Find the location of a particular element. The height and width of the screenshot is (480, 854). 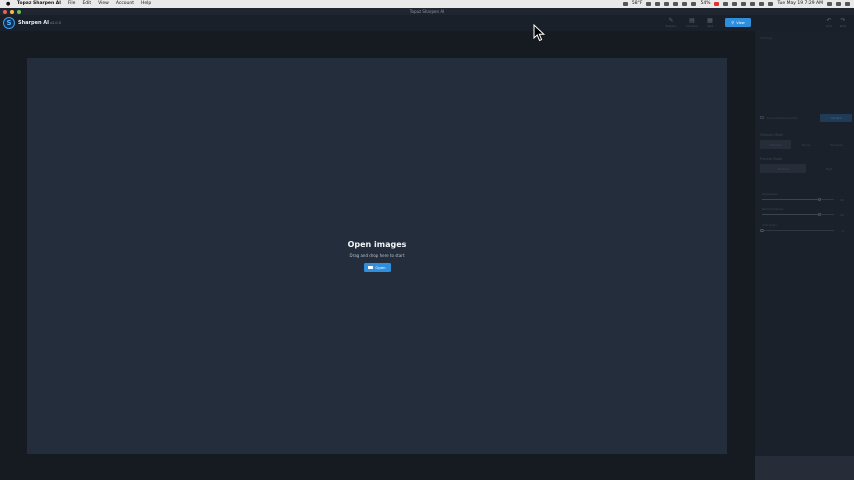

split-tool-button: ▦ Split is located at coordinates (710, 23).